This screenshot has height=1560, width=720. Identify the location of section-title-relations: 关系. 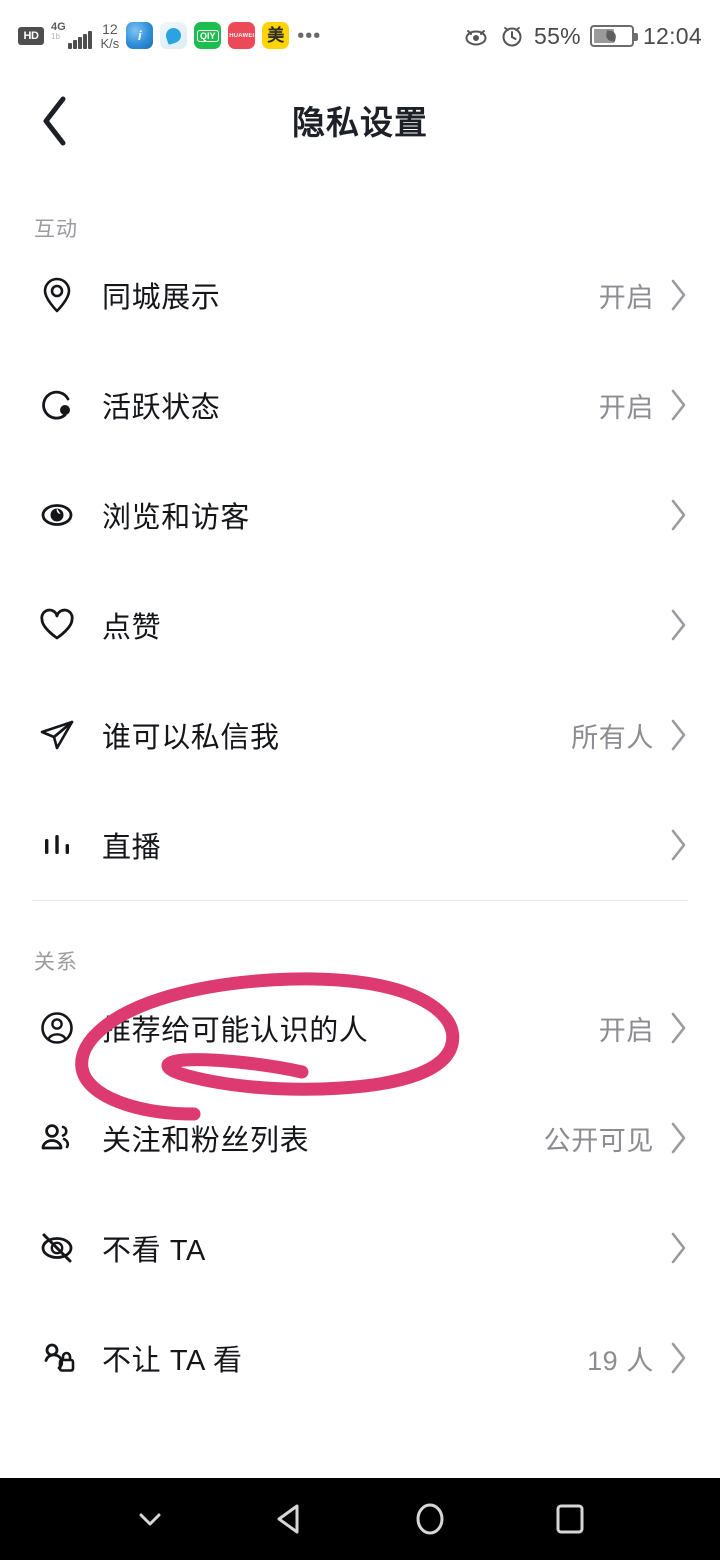
(56, 962).